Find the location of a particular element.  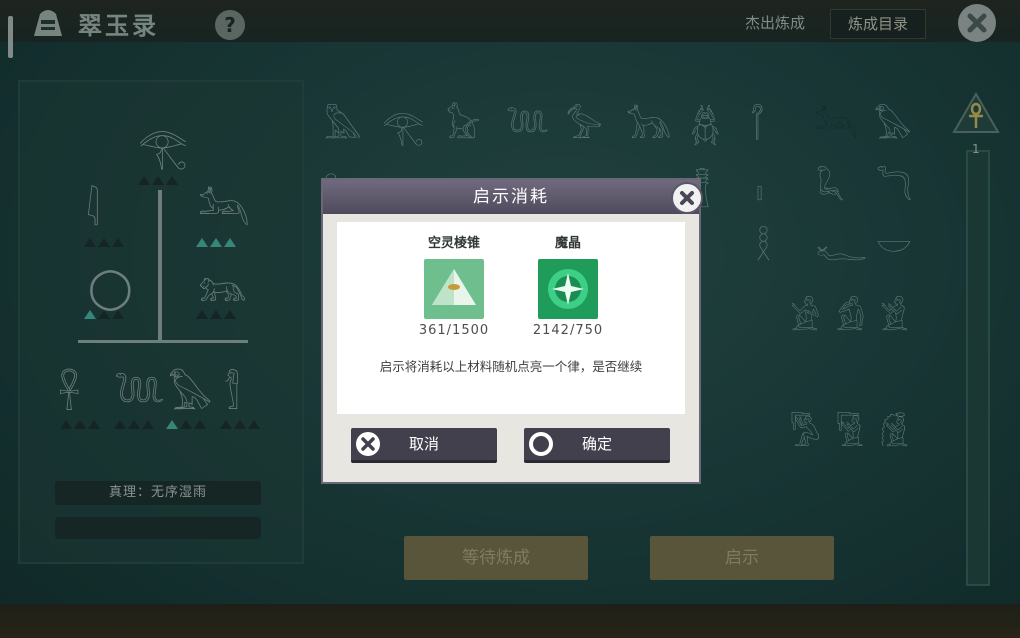

material-name: 空灵棱锥 is located at coordinates (453, 243).